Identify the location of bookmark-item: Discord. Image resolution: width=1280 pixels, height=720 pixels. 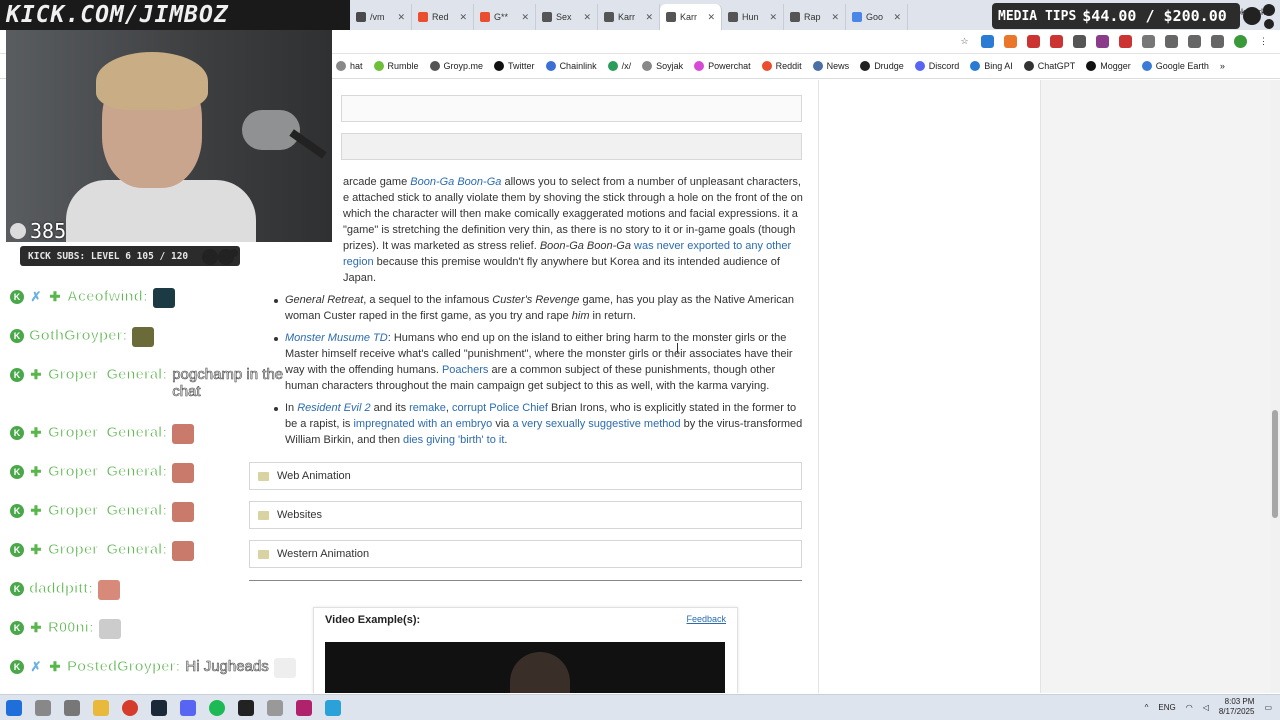
(936, 66).